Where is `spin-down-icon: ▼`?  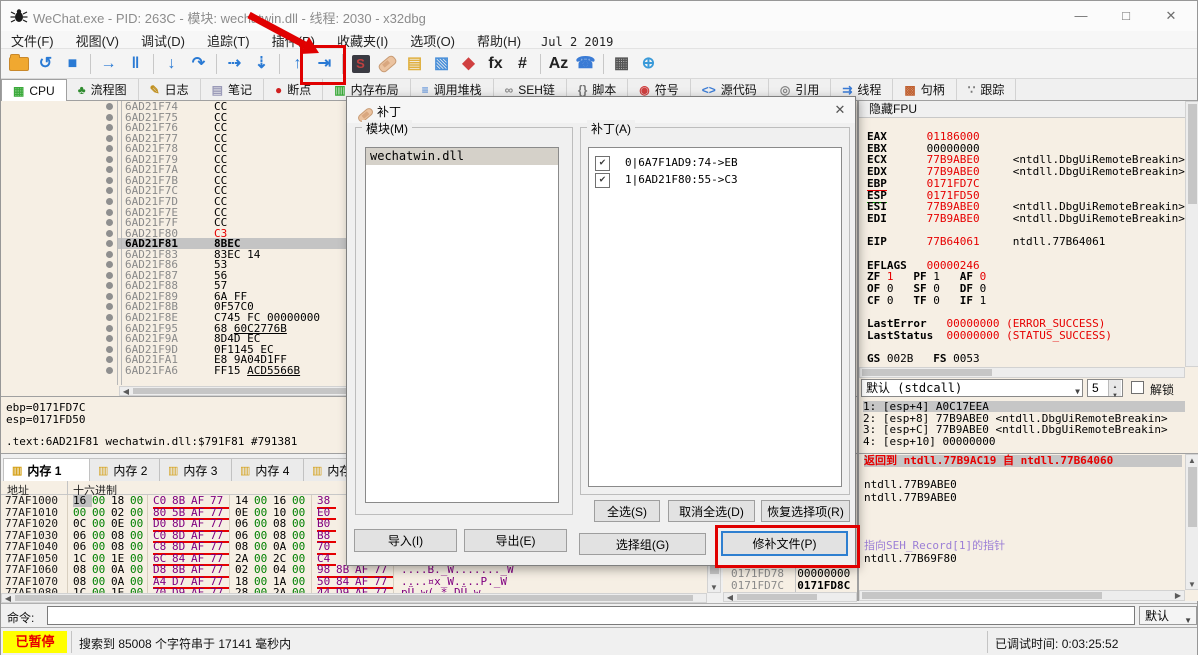
spin-down-icon: ▼ is located at coordinates (1114, 393).